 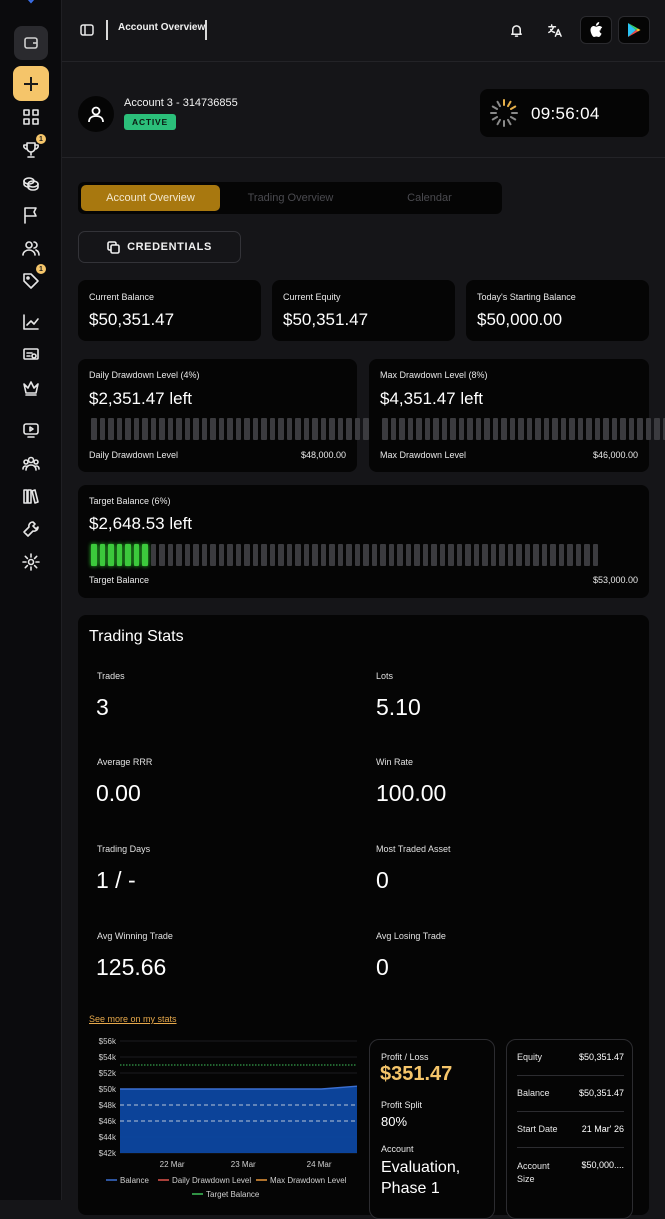 What do you see at coordinates (108, 1041) in the screenshot?
I see `y-tick-label: $56k` at bounding box center [108, 1041].